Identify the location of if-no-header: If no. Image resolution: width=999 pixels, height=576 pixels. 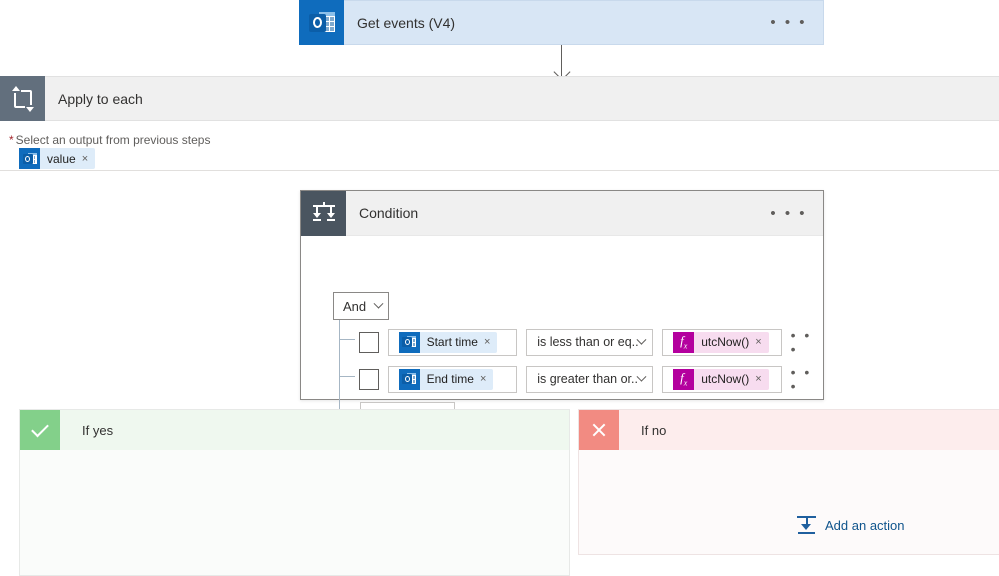
(789, 430).